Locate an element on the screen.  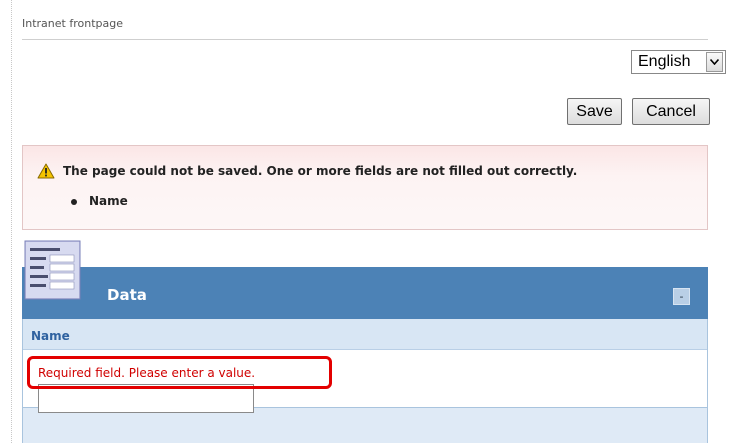
error-field-item: Name is located at coordinates (99, 201).